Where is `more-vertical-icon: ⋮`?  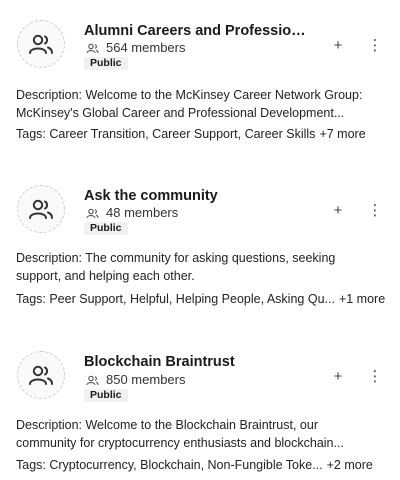 more-vertical-icon: ⋮ is located at coordinates (375, 376).